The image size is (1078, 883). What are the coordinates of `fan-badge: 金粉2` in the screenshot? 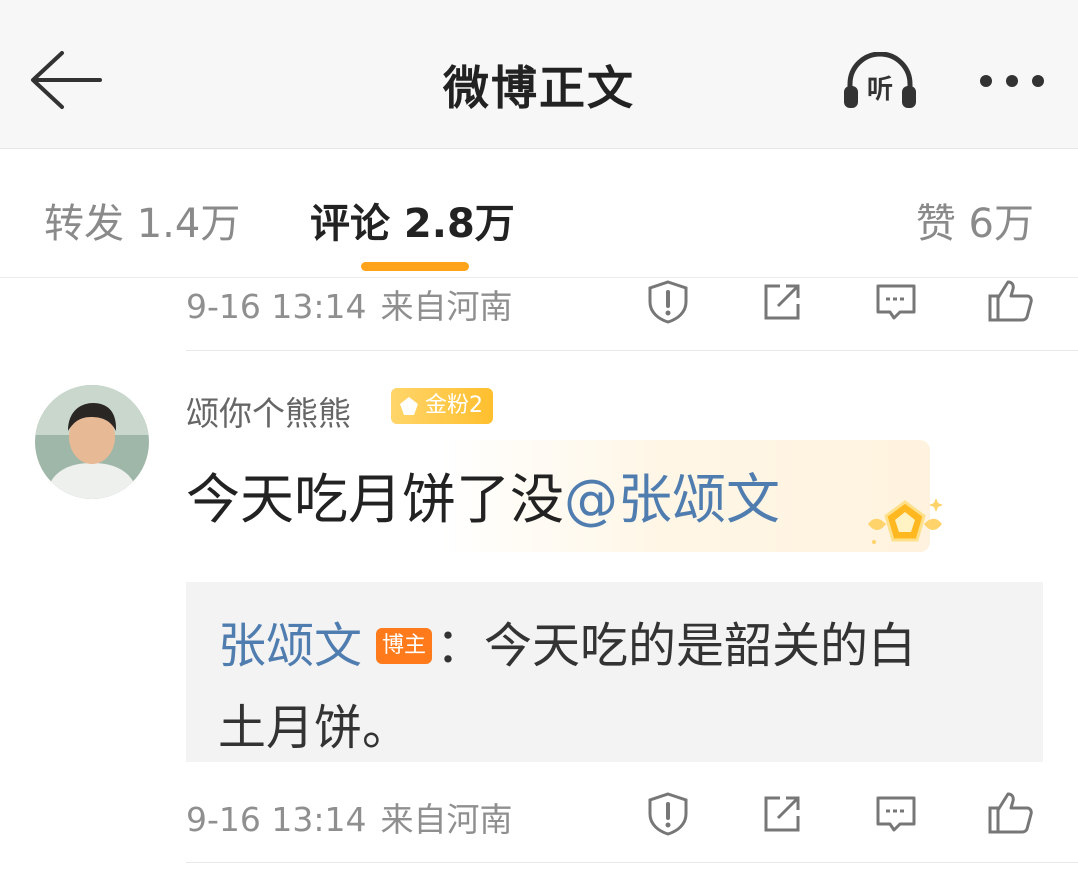 It's located at (442, 406).